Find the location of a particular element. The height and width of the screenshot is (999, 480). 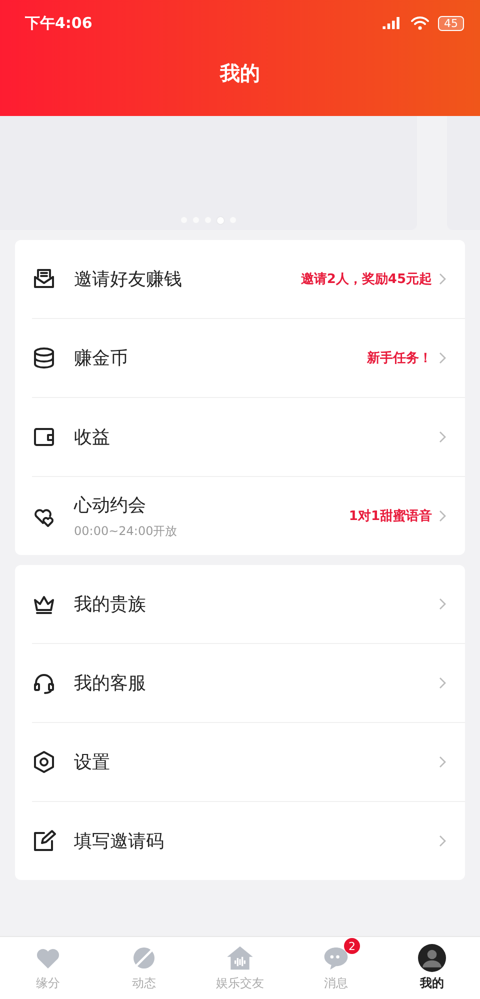

menu-item: 赚金币 新手任务！ is located at coordinates (248, 358).